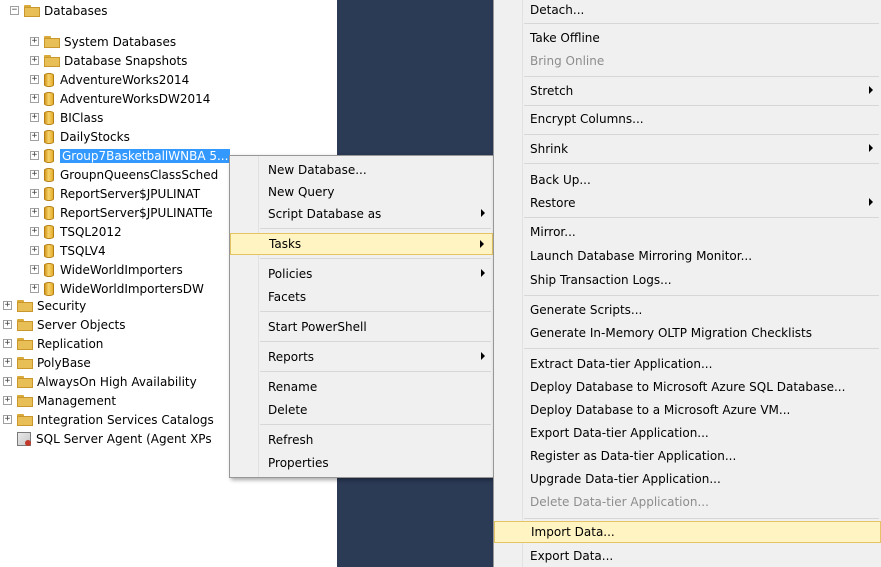 This screenshot has width=881, height=567. I want to click on tree-node-replication: + Replication, so click(53, 343).